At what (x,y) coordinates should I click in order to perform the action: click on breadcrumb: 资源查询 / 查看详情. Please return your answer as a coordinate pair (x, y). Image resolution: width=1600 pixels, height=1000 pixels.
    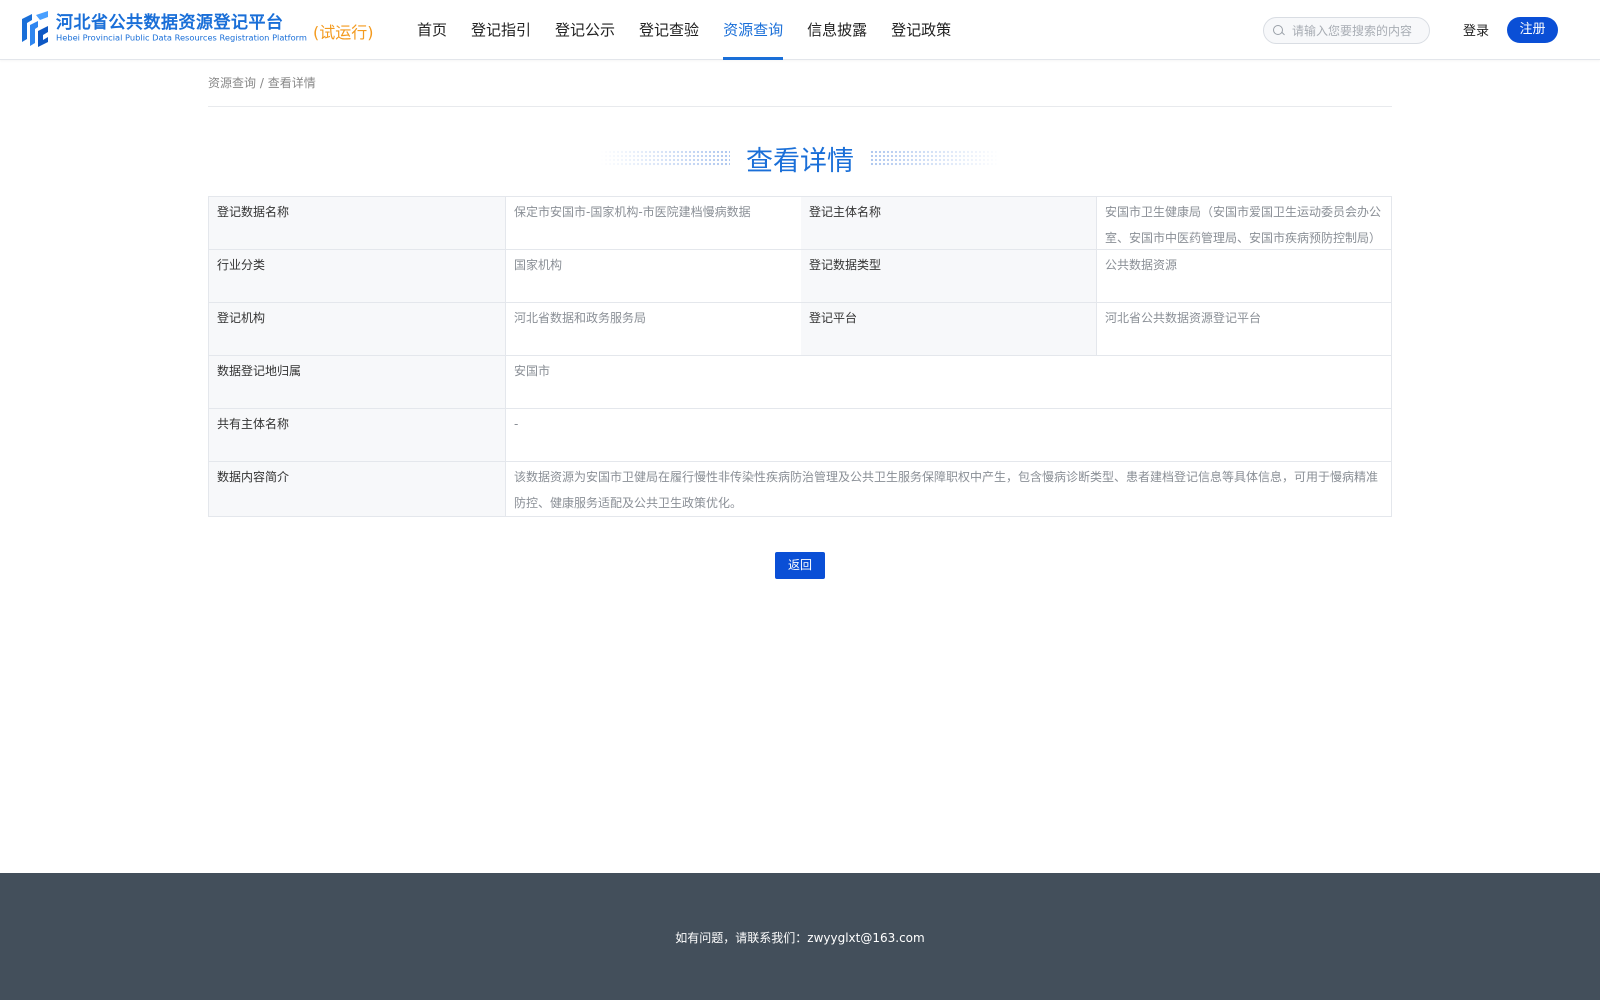
    Looking at the image, I should click on (262, 82).